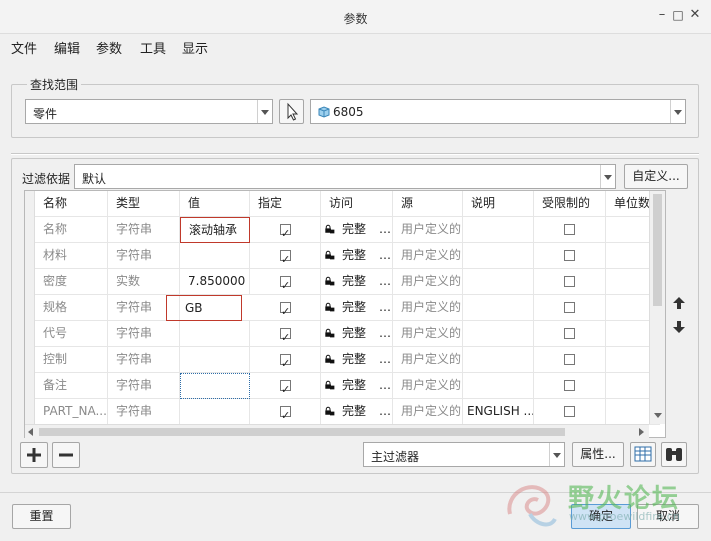  I want to click on col-source-header: 源, so click(428, 204).